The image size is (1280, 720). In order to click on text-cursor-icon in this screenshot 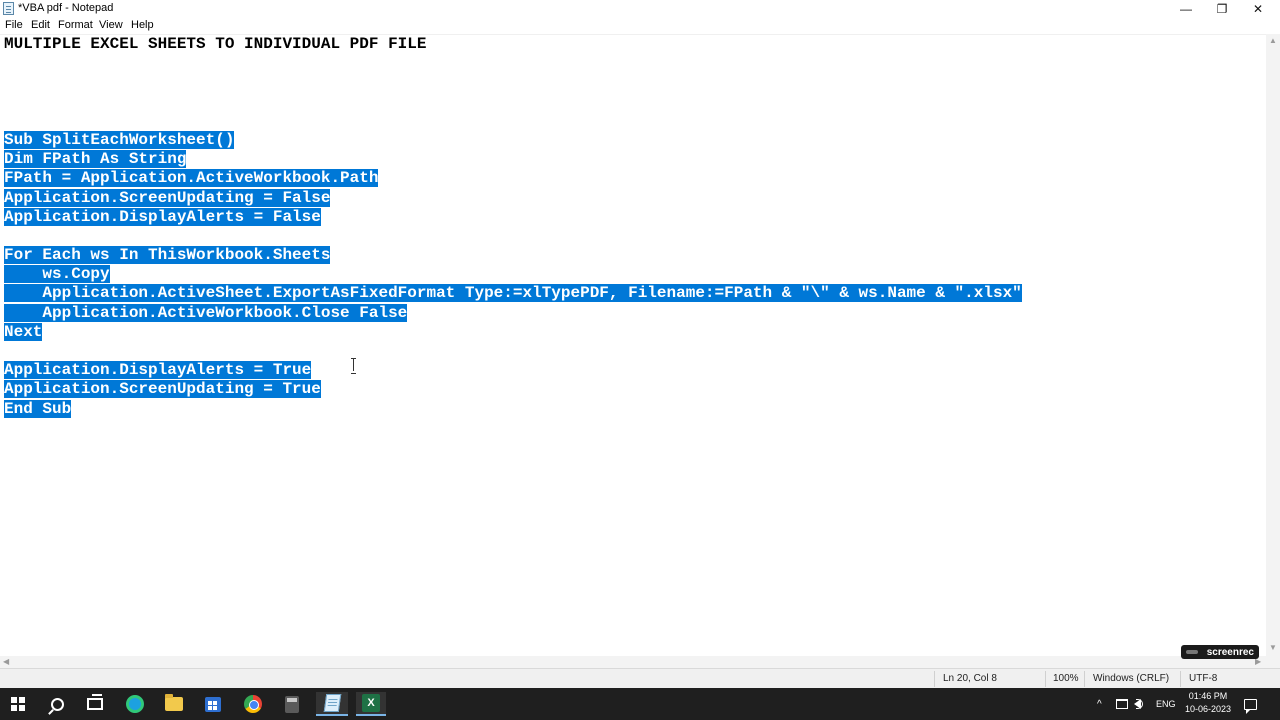, I will do `click(354, 366)`.